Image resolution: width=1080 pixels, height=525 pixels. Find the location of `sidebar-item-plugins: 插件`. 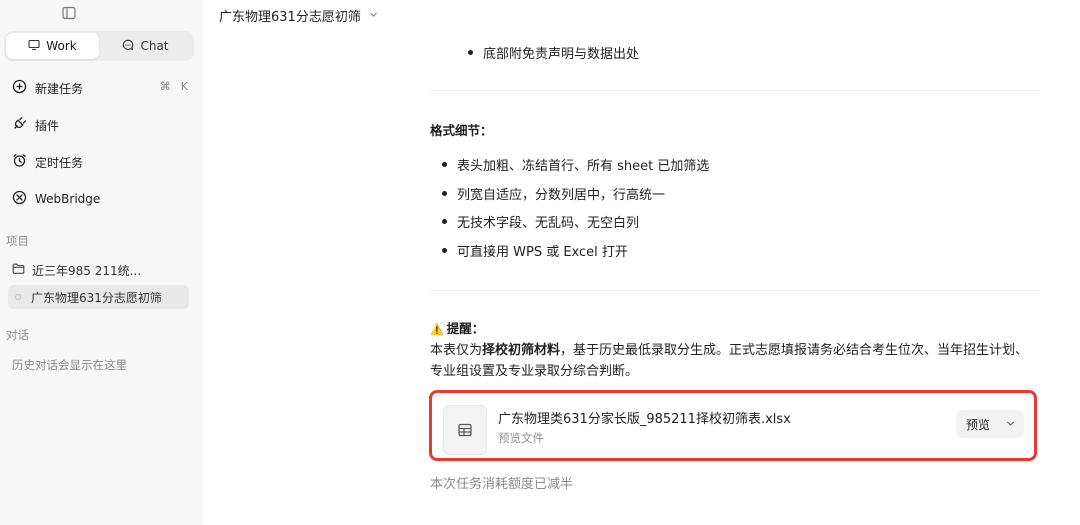

sidebar-item-plugins: 插件 is located at coordinates (102, 125).